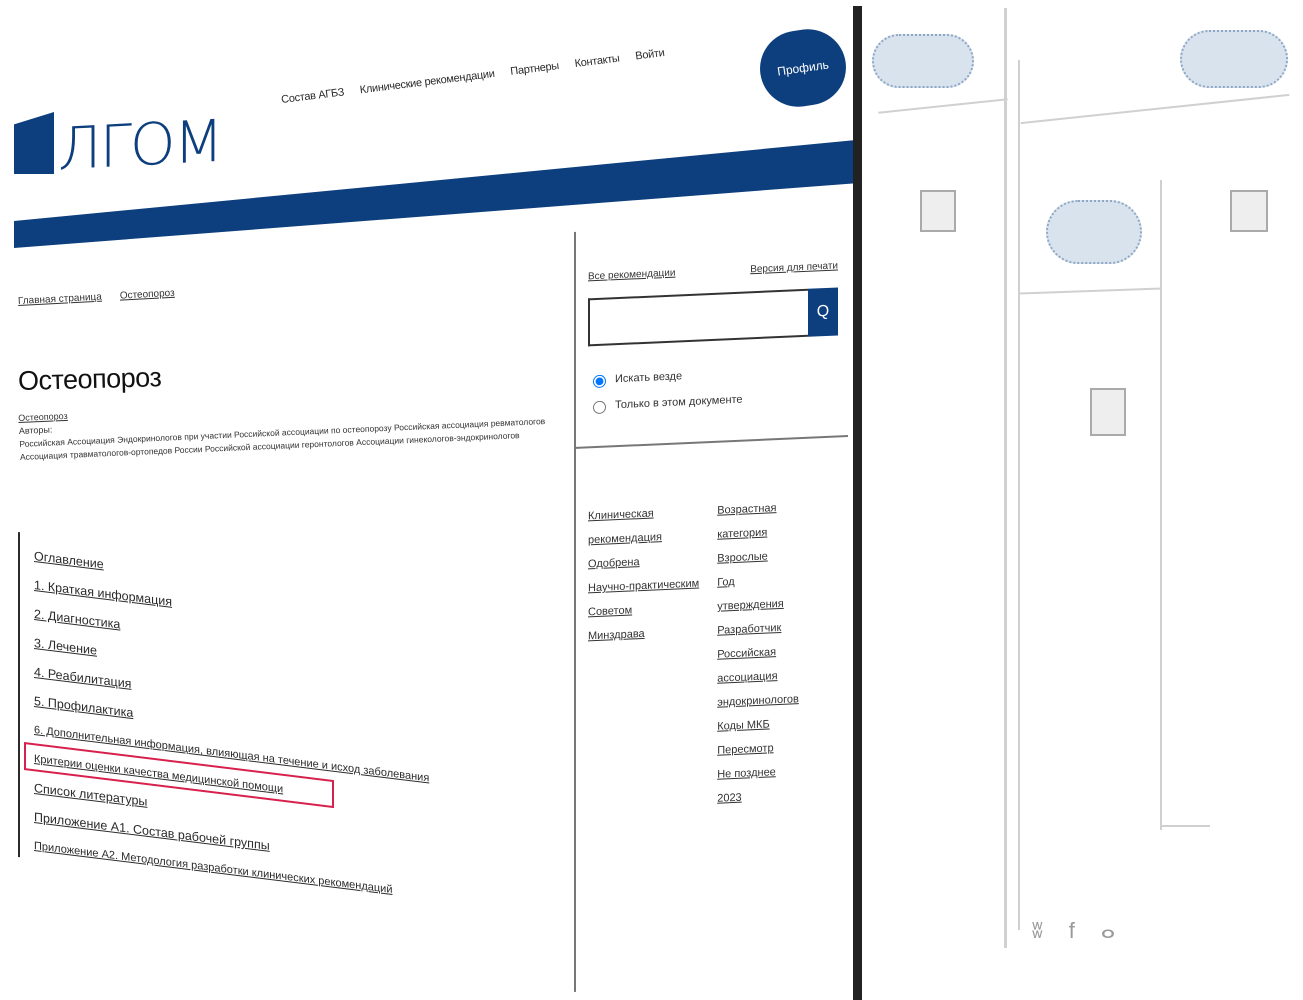 The image size is (1303, 1000). I want to click on breadcrumb: Главная страница Остеопороз, so click(96, 297).